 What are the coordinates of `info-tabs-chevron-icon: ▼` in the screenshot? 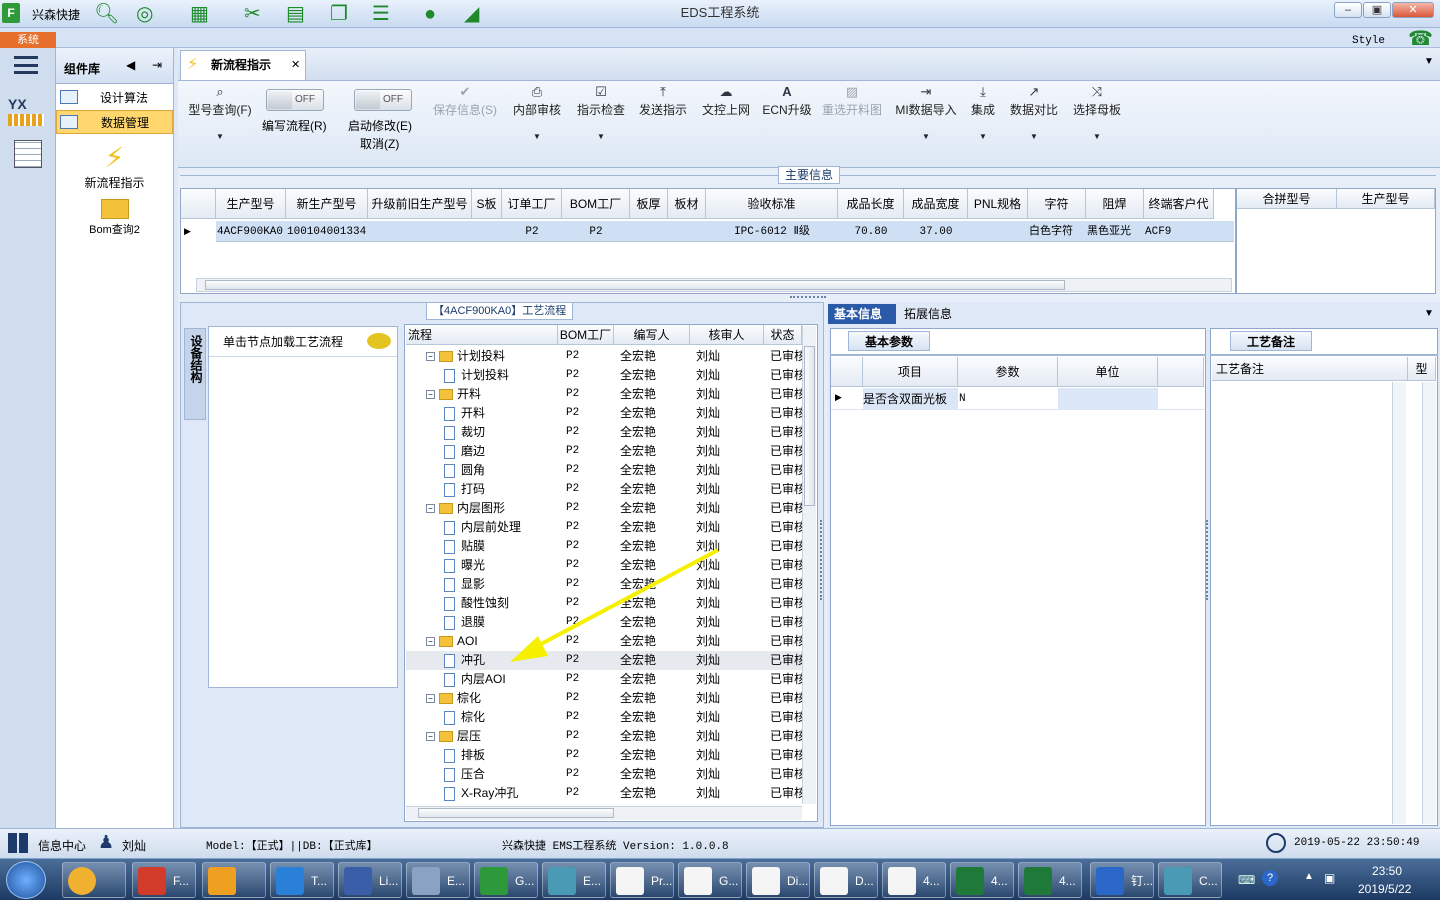 It's located at (1429, 313).